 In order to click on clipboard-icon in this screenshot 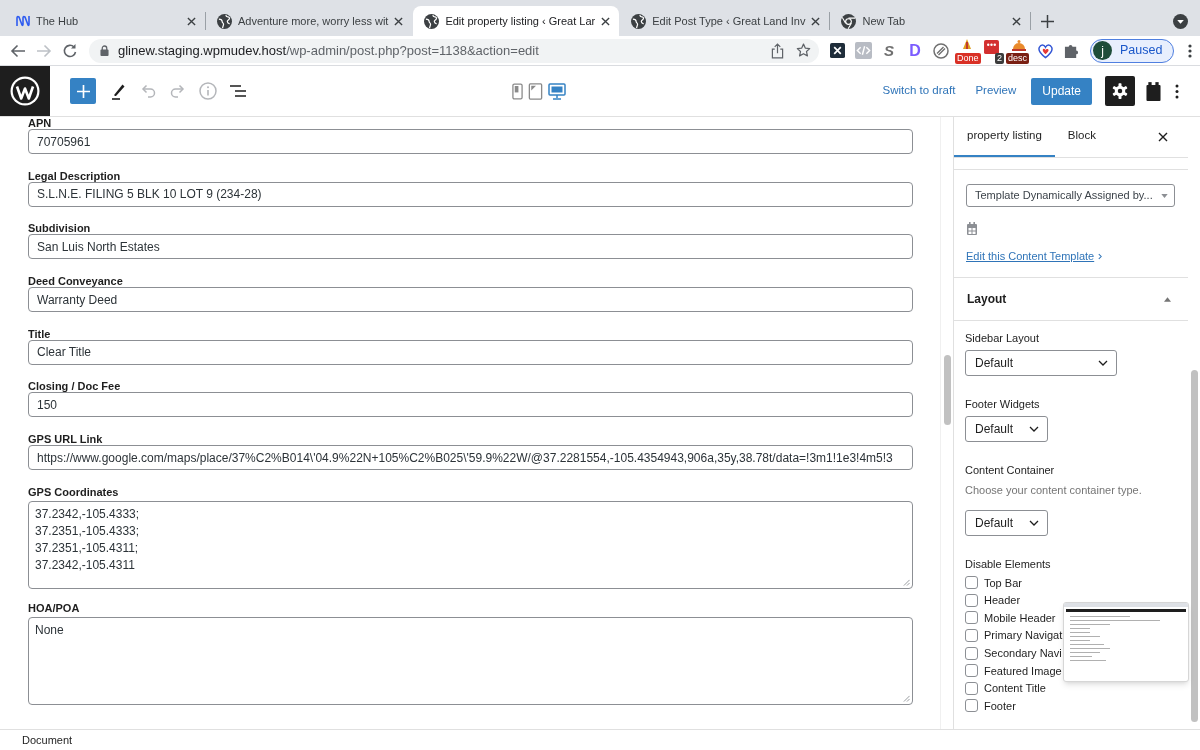, I will do `click(1153, 91)`.